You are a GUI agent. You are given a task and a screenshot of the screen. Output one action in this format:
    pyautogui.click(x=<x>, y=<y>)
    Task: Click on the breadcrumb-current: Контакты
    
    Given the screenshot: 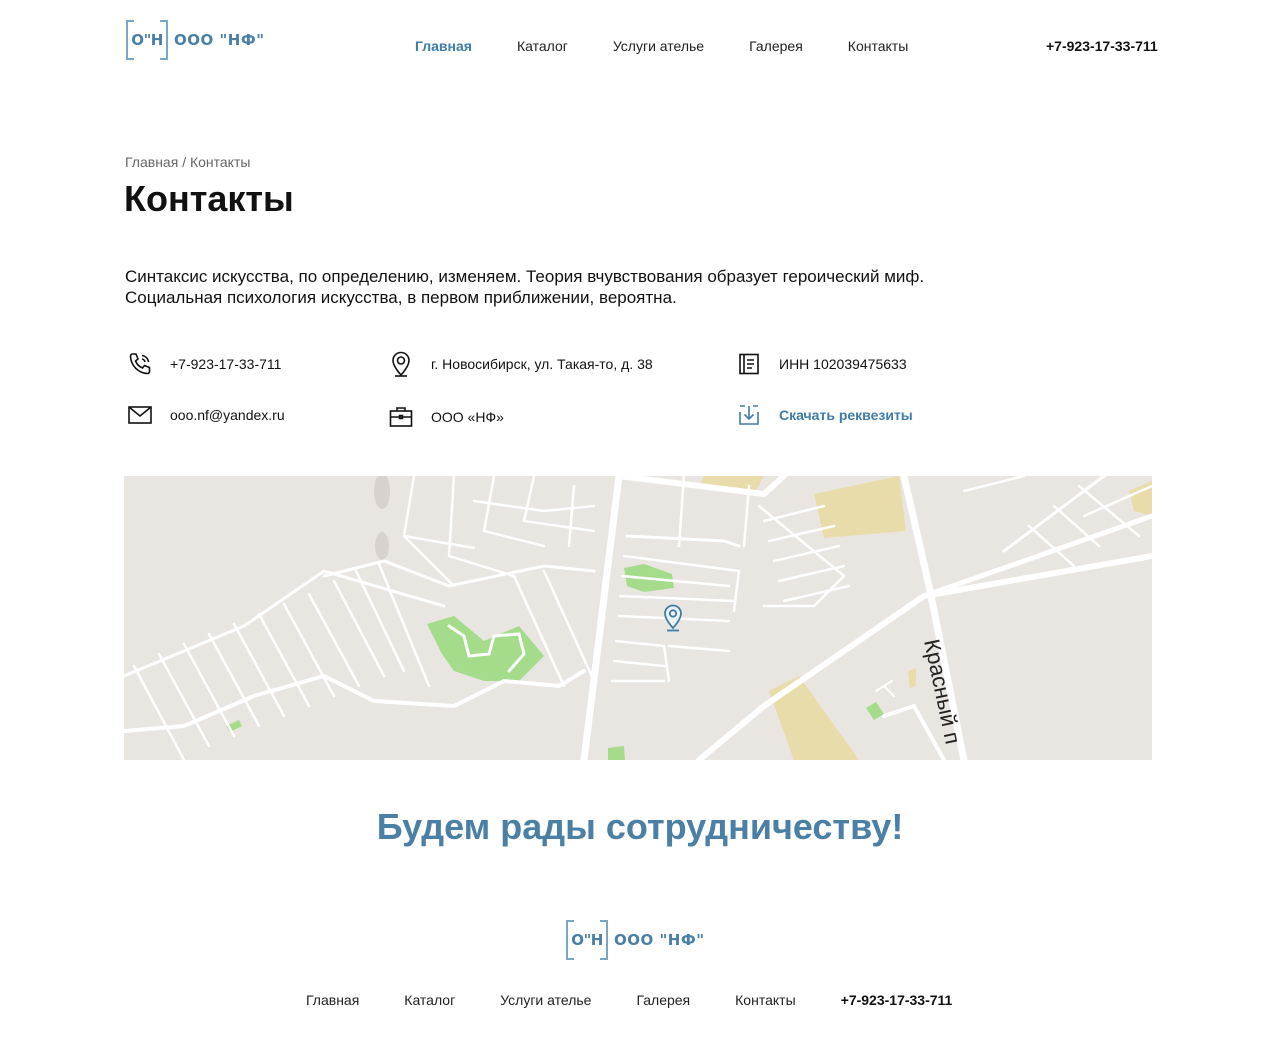 What is the action you would take?
    pyautogui.click(x=220, y=162)
    